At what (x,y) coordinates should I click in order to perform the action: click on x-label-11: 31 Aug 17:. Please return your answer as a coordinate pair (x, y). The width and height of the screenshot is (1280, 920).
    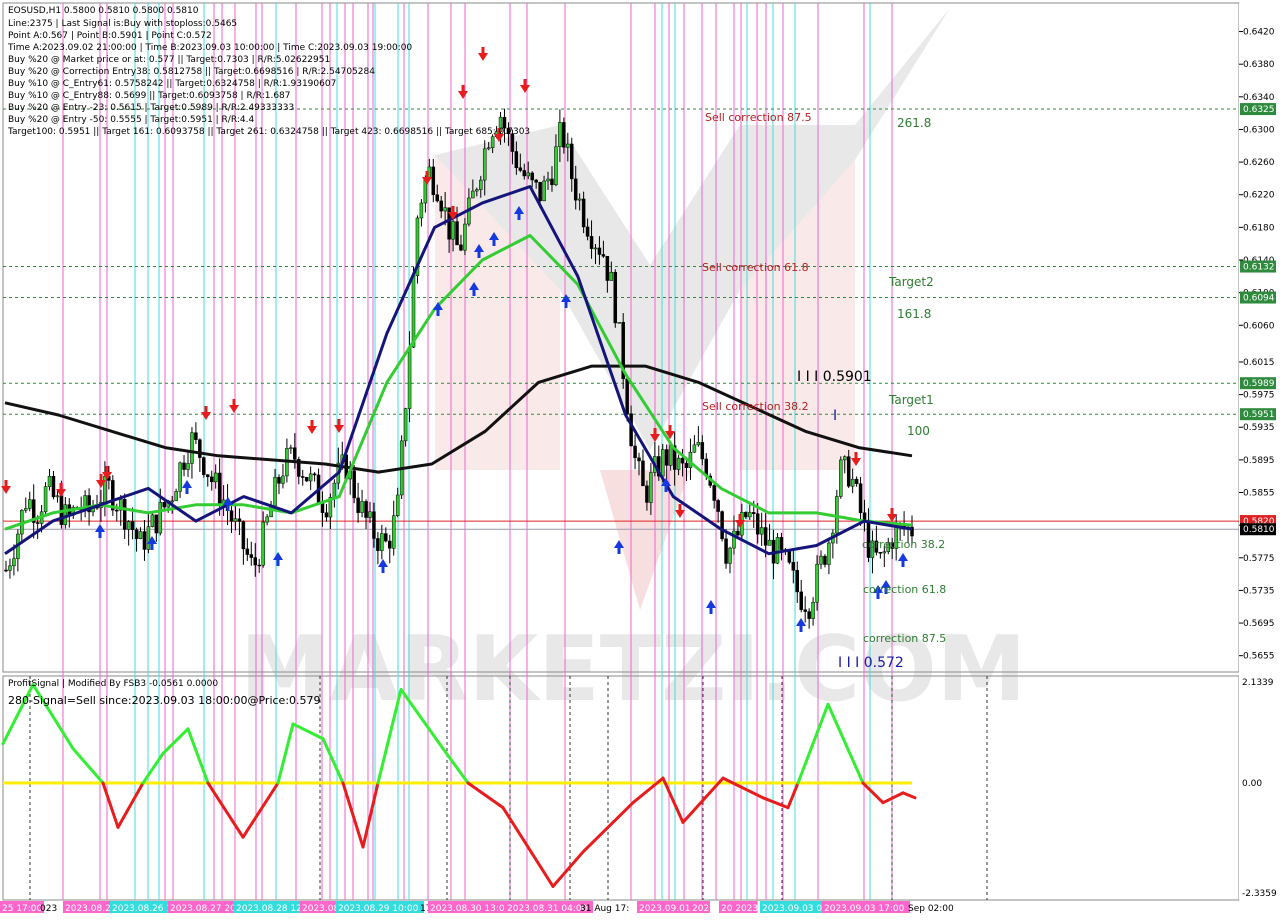
    Looking at the image, I should click on (604, 909).